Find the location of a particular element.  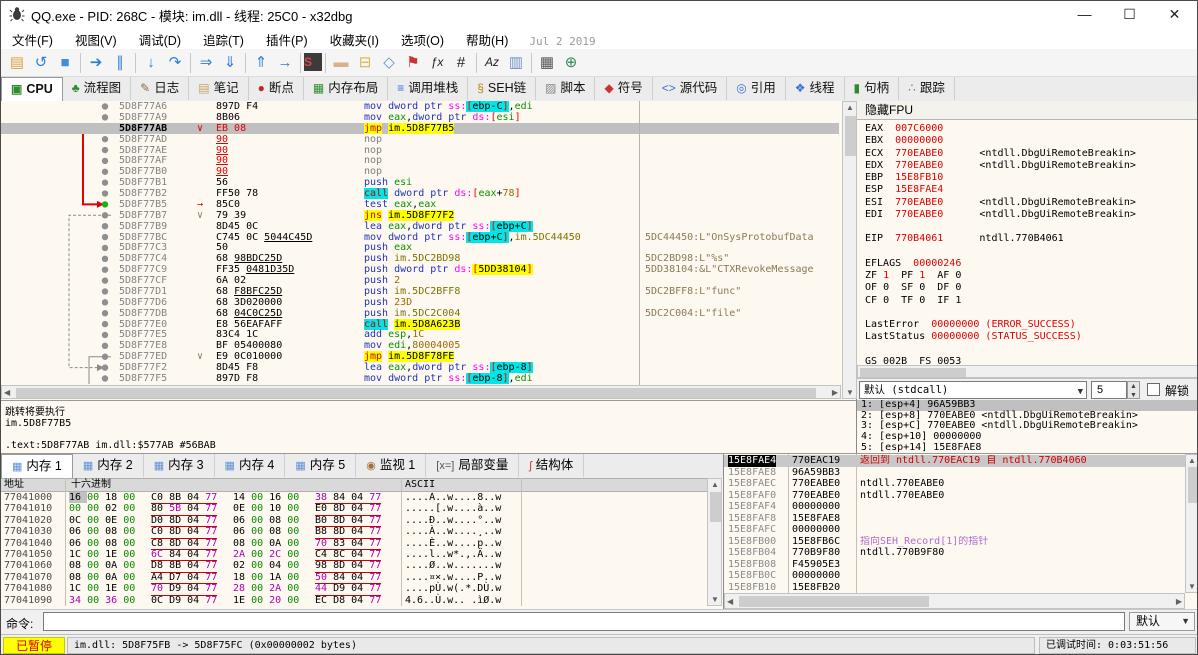

run-to-user-code-icon: ⇑ is located at coordinates (261, 63).